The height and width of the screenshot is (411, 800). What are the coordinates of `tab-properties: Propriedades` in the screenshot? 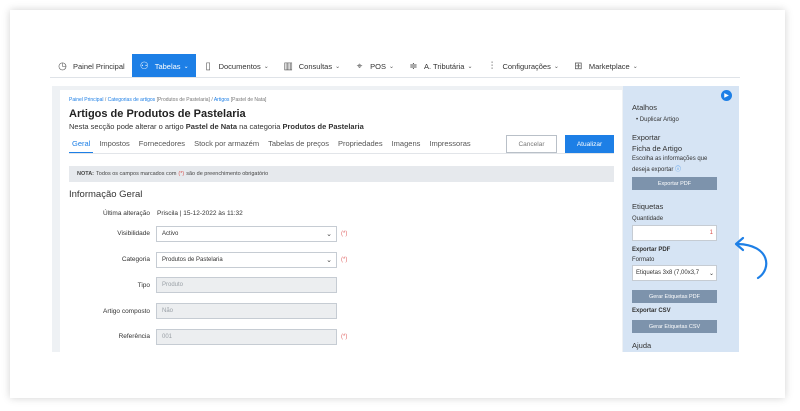 It's located at (360, 145).